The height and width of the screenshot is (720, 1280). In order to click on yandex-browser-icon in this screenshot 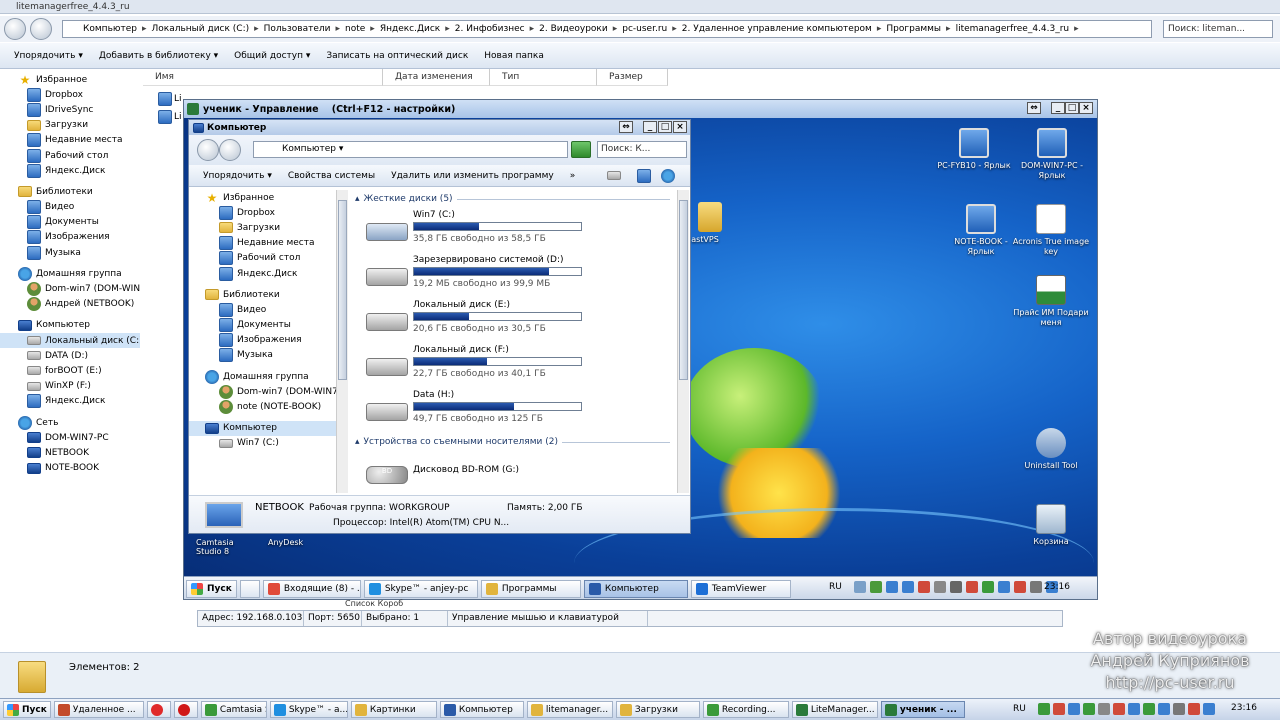, I will do `click(158, 709)`.